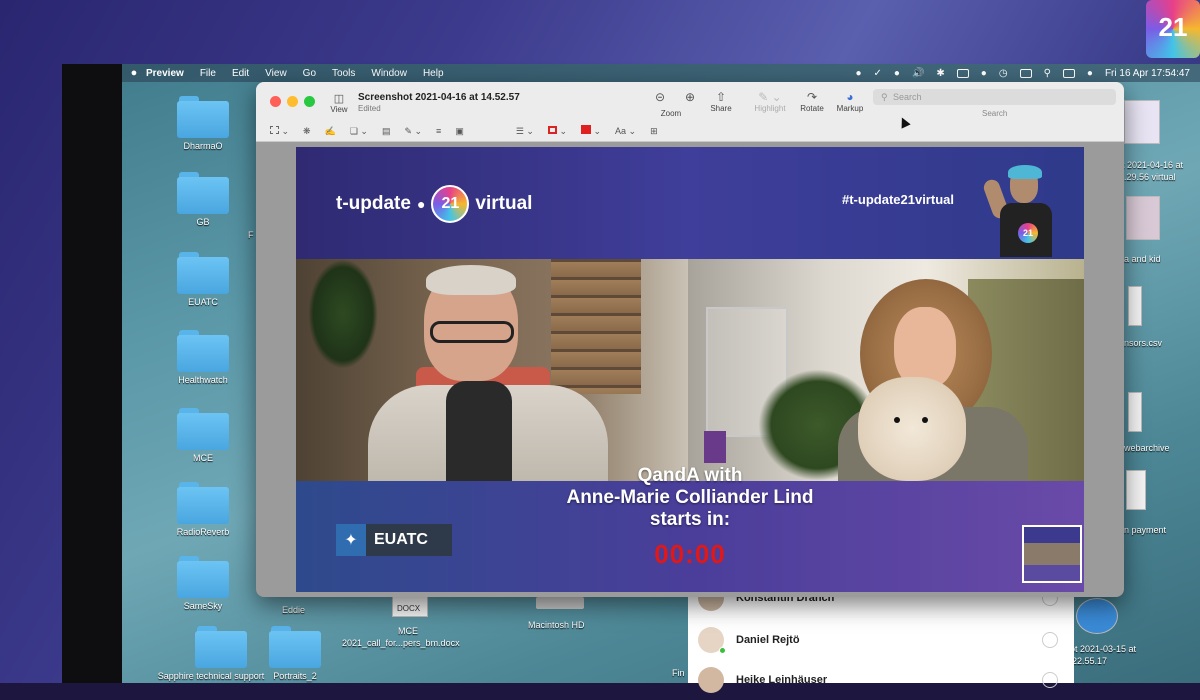 This screenshot has height=700, width=1200. What do you see at coordinates (678, 673) in the screenshot?
I see `desktop-item-label: Fin` at bounding box center [678, 673].